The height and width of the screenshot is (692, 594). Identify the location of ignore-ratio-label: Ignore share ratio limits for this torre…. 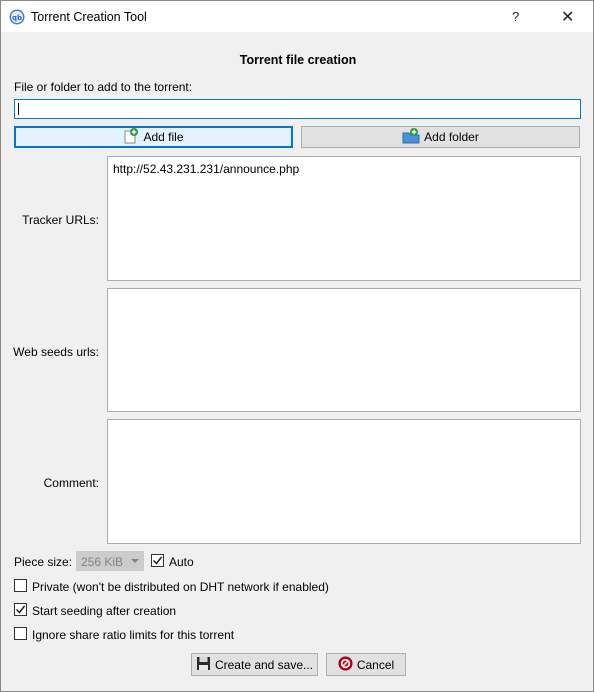
(133, 635).